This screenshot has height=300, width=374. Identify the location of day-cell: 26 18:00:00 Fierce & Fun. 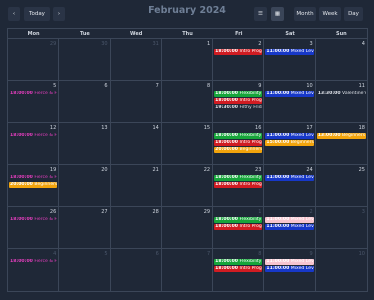
(34, 228).